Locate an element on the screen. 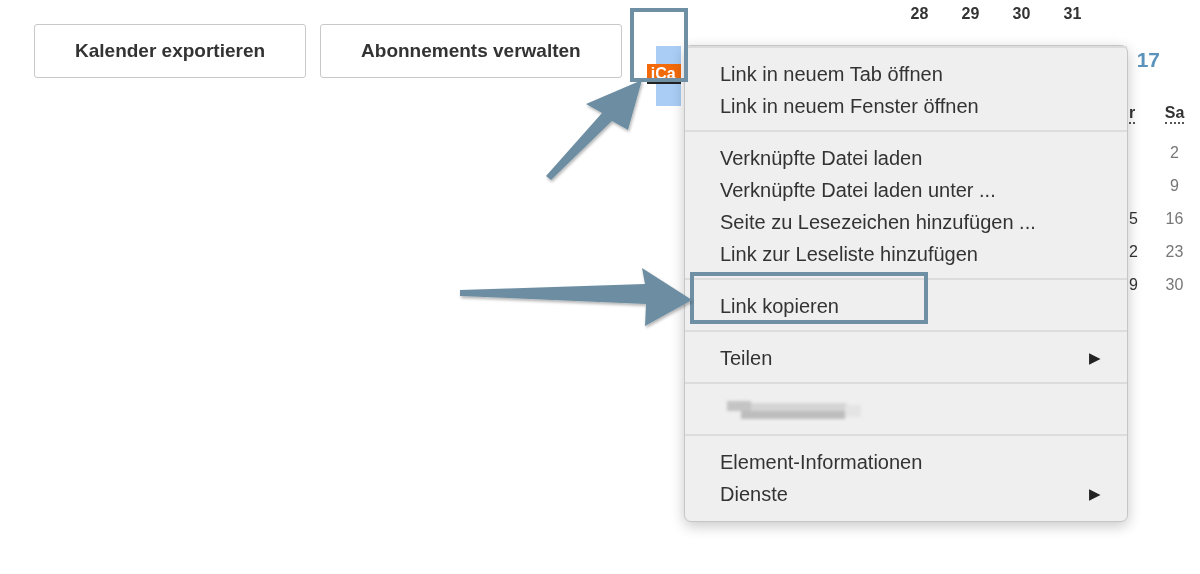  menu-item: Dienste ▶ is located at coordinates (906, 494).